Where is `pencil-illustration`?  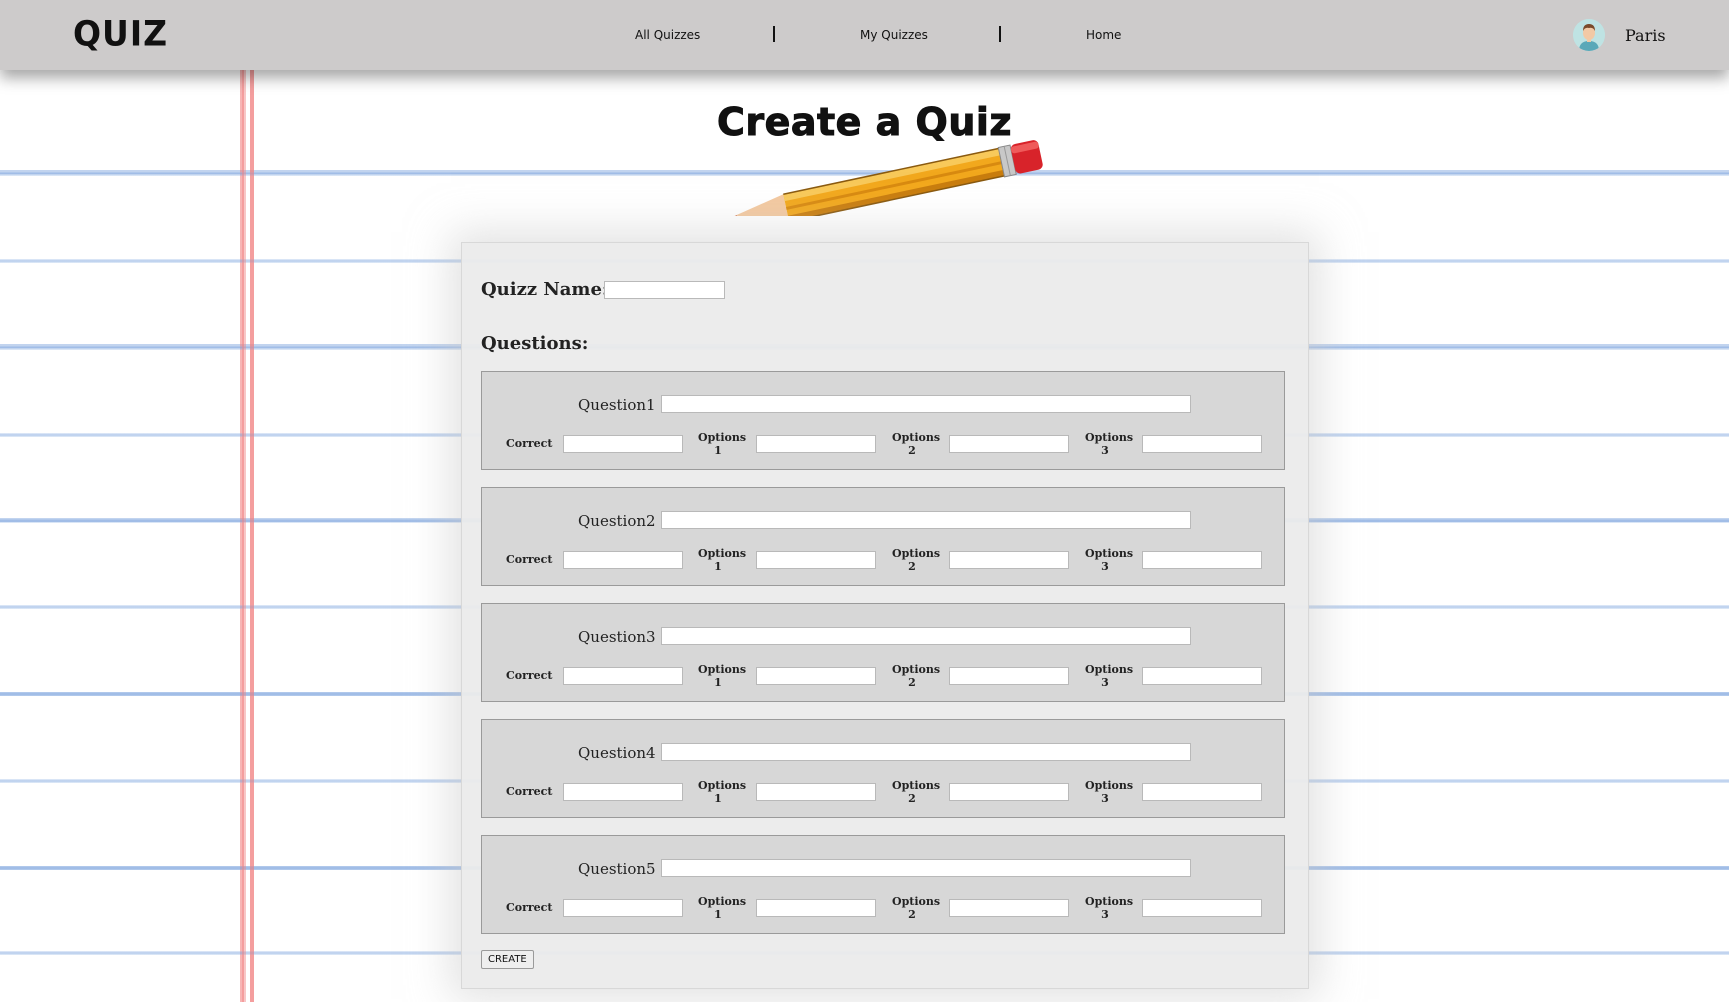 pencil-illustration is located at coordinates (882, 178).